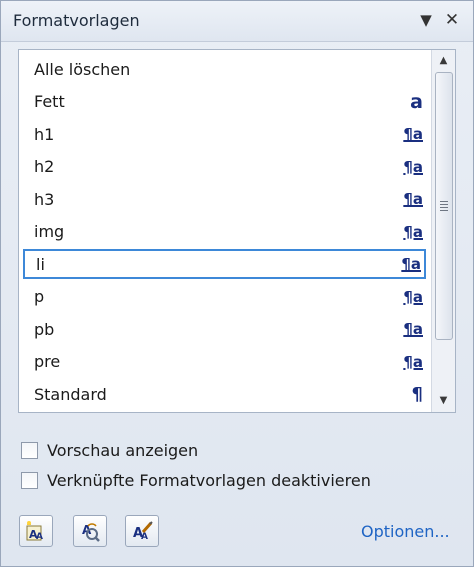 Image resolution: width=474 pixels, height=567 pixels. I want to click on style-item-label: pb, so click(44, 329).